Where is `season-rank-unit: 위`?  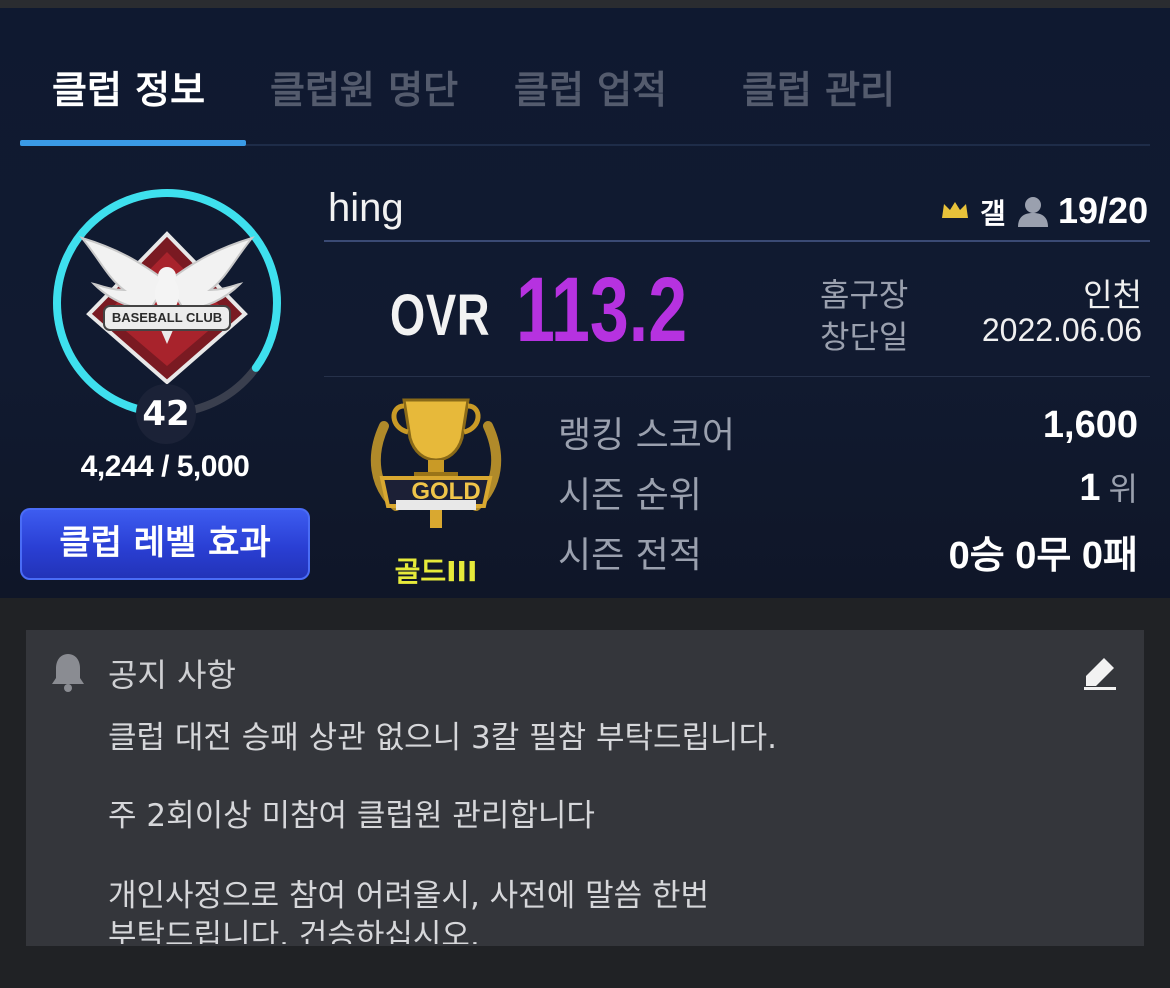 season-rank-unit: 위 is located at coordinates (1123, 489).